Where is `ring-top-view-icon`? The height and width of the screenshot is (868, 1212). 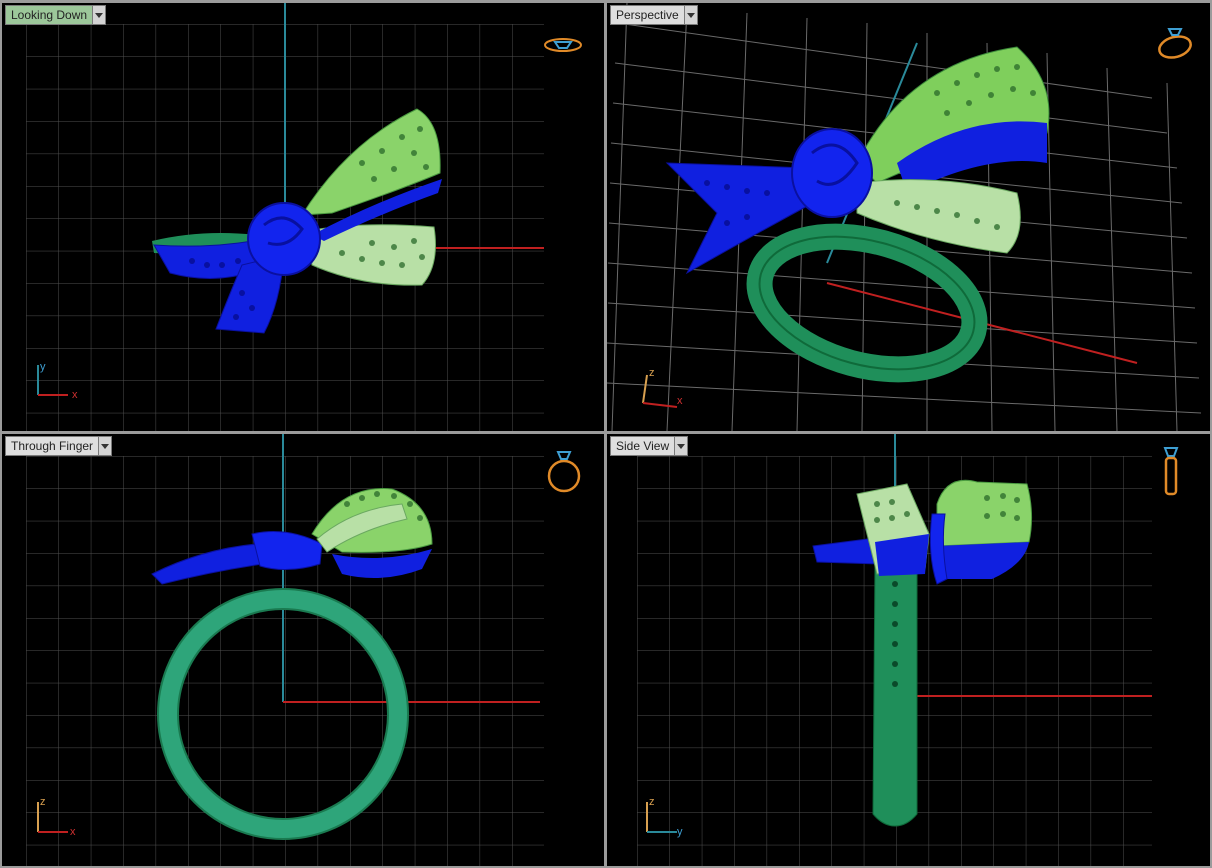
ring-top-view-icon is located at coordinates (563, 45).